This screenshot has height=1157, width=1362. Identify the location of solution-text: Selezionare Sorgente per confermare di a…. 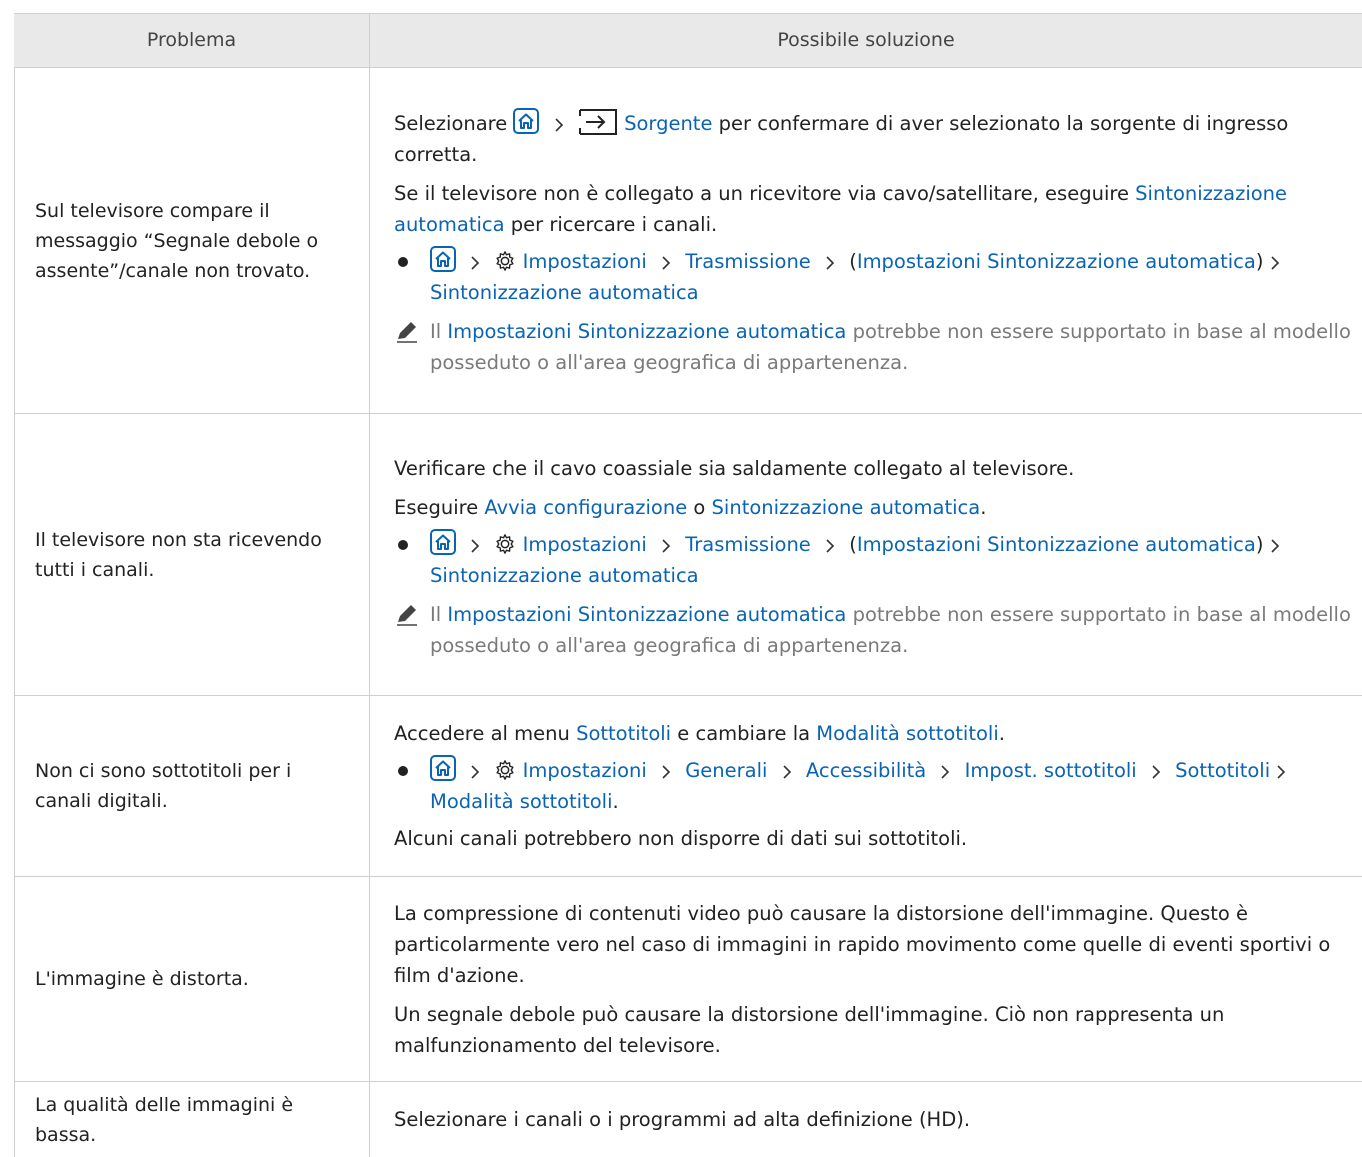
(874, 139).